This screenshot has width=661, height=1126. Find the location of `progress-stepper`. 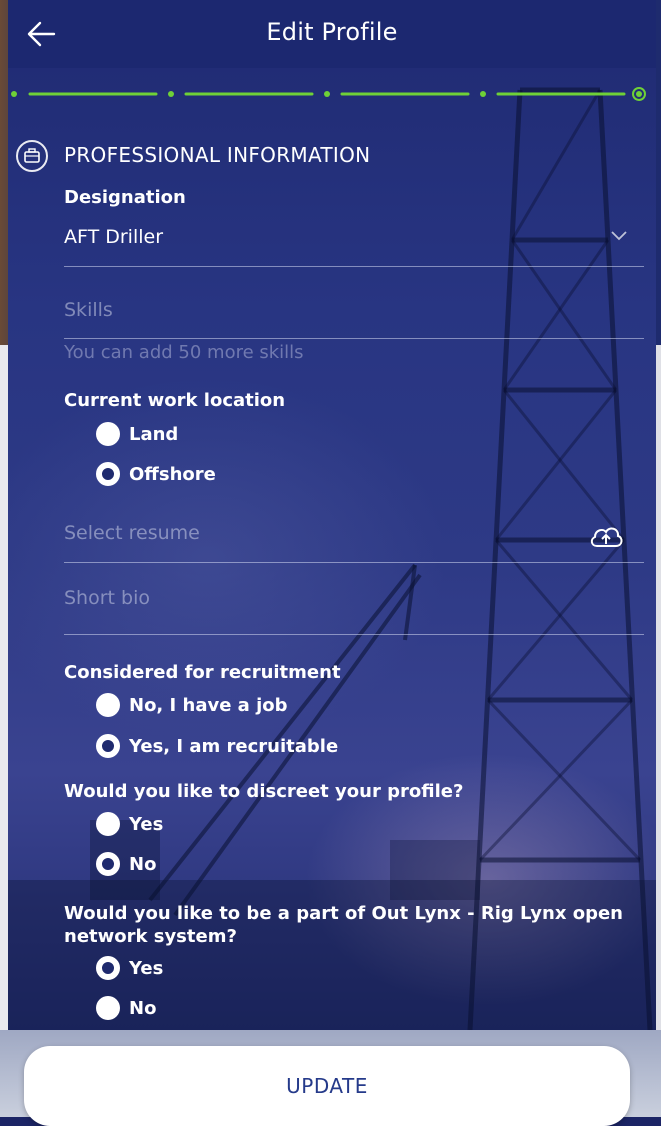

progress-stepper is located at coordinates (328, 94).